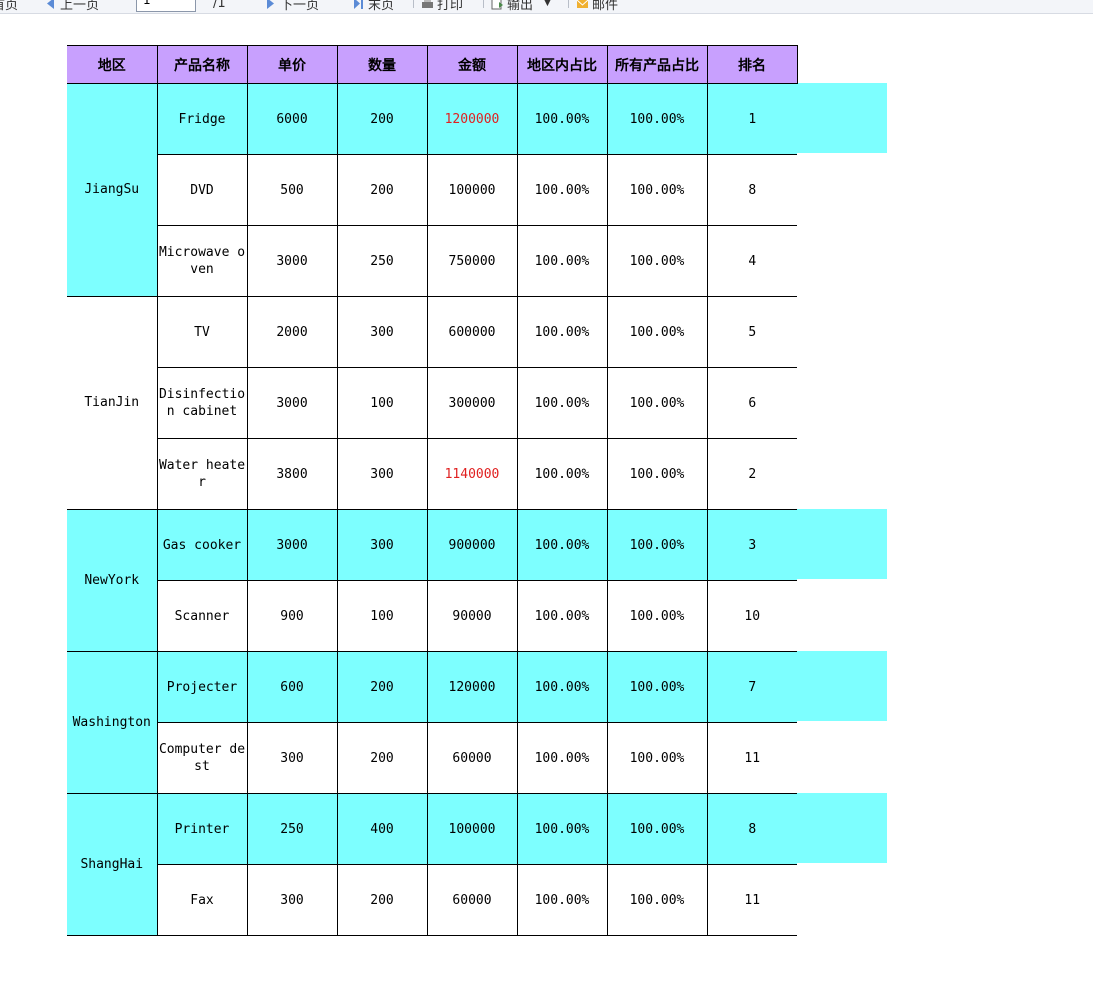 This screenshot has height=991, width=1093. What do you see at coordinates (471, 119) in the screenshot?
I see `amount-cell: 1200000` at bounding box center [471, 119].